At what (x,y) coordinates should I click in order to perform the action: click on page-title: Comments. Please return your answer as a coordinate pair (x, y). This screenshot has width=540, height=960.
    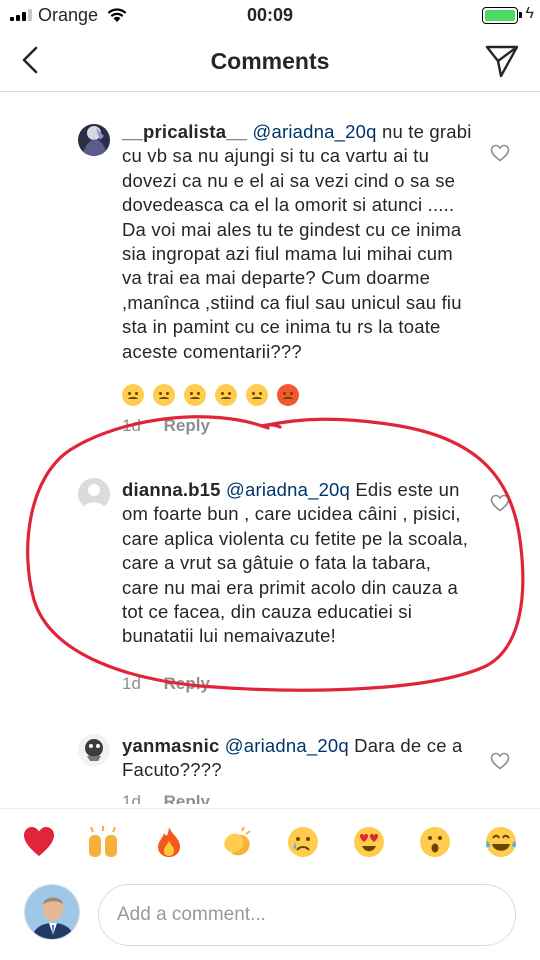
    Looking at the image, I should click on (270, 61).